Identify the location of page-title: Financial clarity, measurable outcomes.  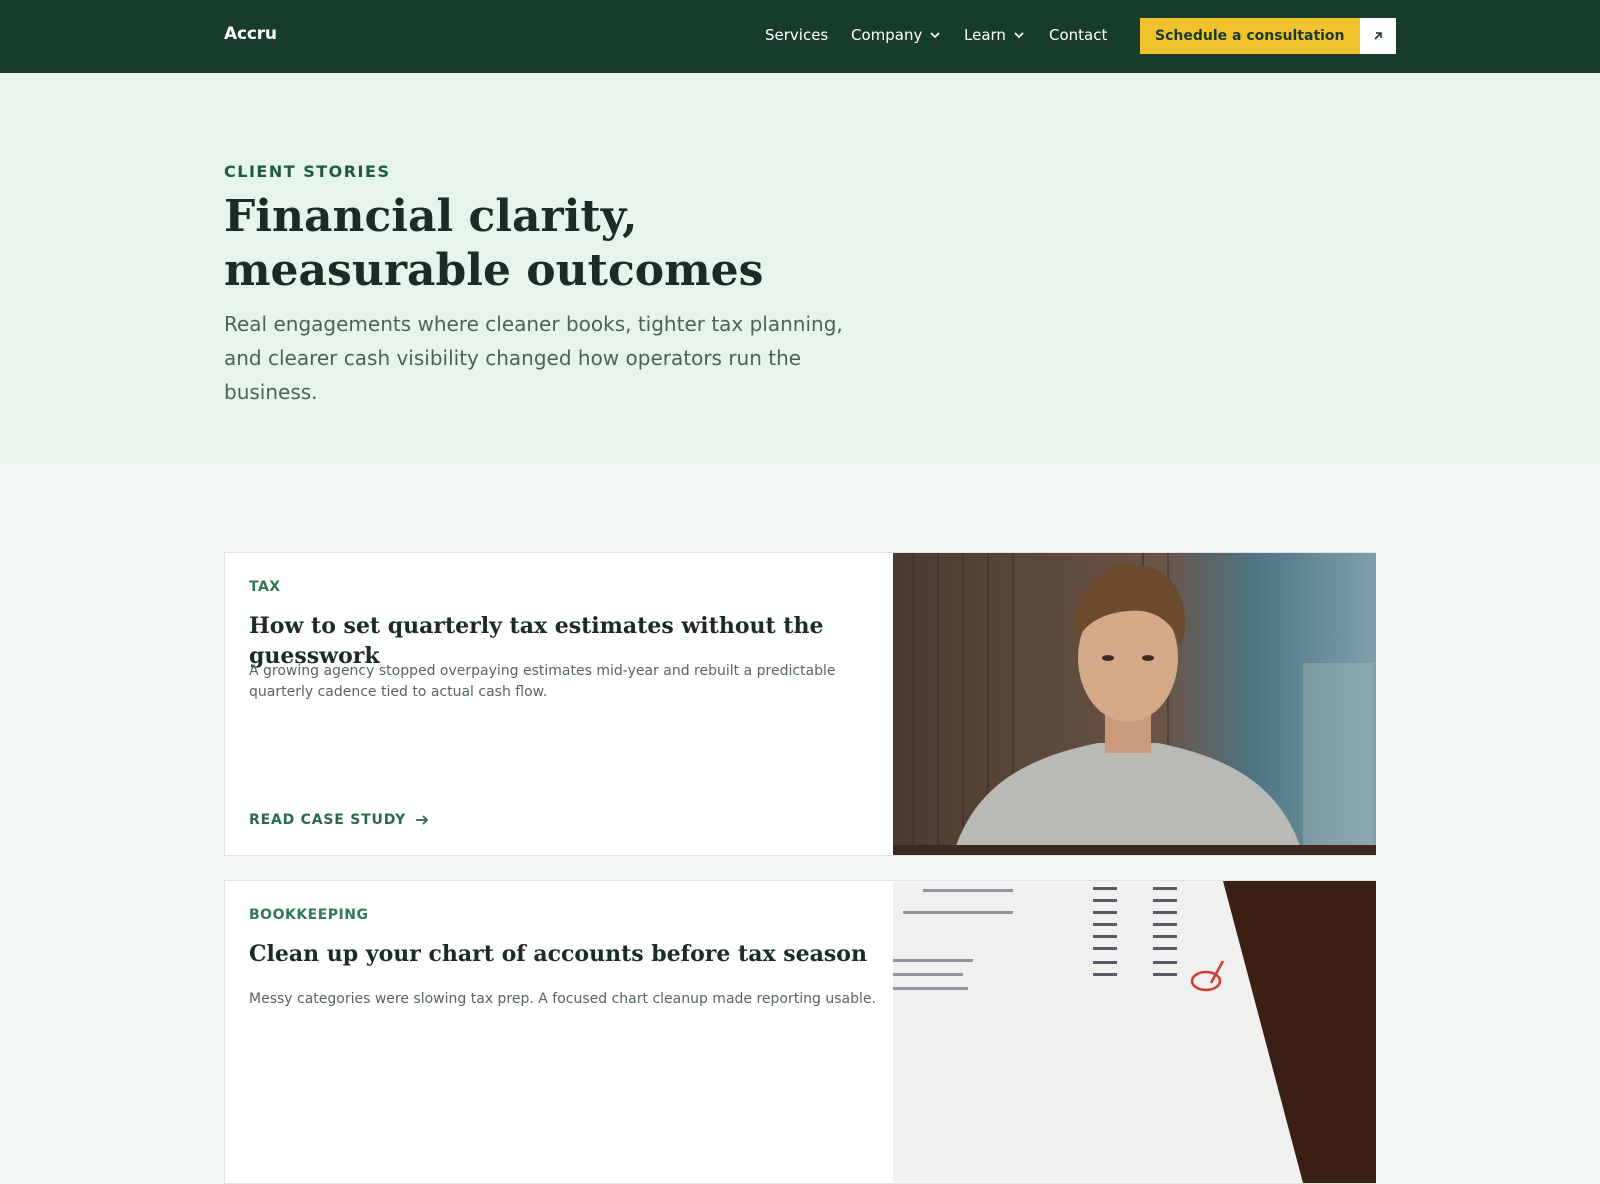
(494, 243).